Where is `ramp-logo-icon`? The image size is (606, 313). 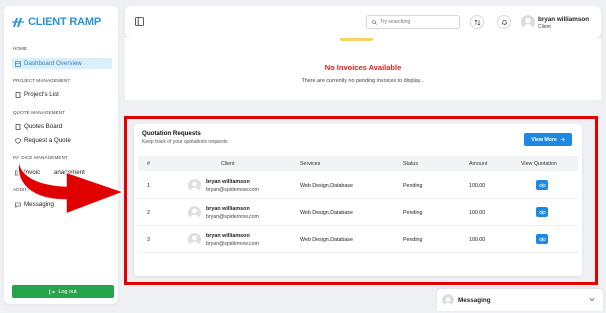
ramp-logo-icon is located at coordinates (18, 22).